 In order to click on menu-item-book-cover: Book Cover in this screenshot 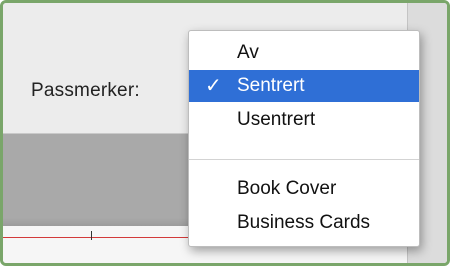, I will do `click(304, 189)`.